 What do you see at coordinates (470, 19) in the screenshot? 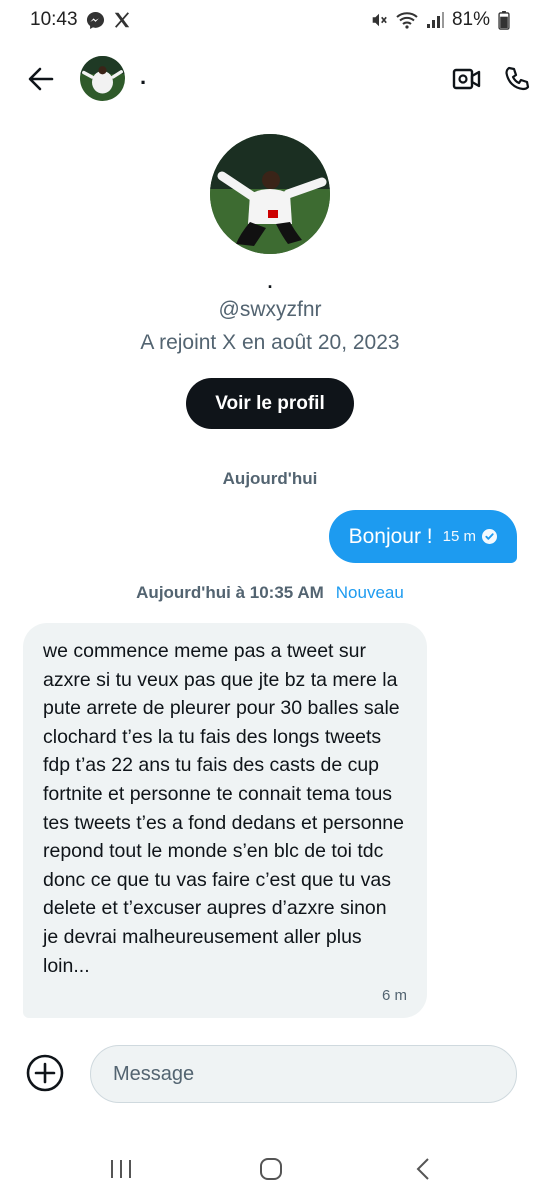
I see `battery-percent: 81%` at bounding box center [470, 19].